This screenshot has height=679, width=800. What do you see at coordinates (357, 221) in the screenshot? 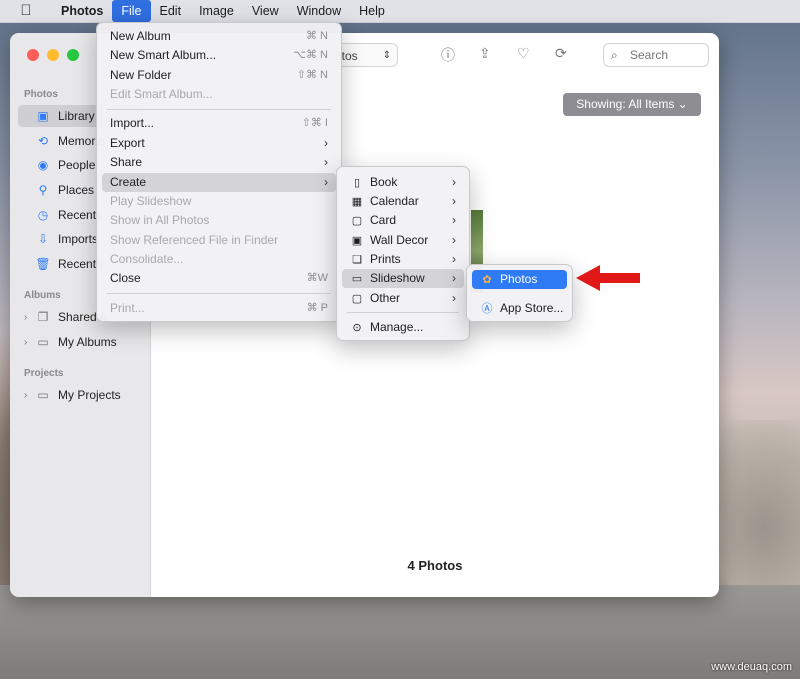
I see `card-icon: ▢` at bounding box center [357, 221].